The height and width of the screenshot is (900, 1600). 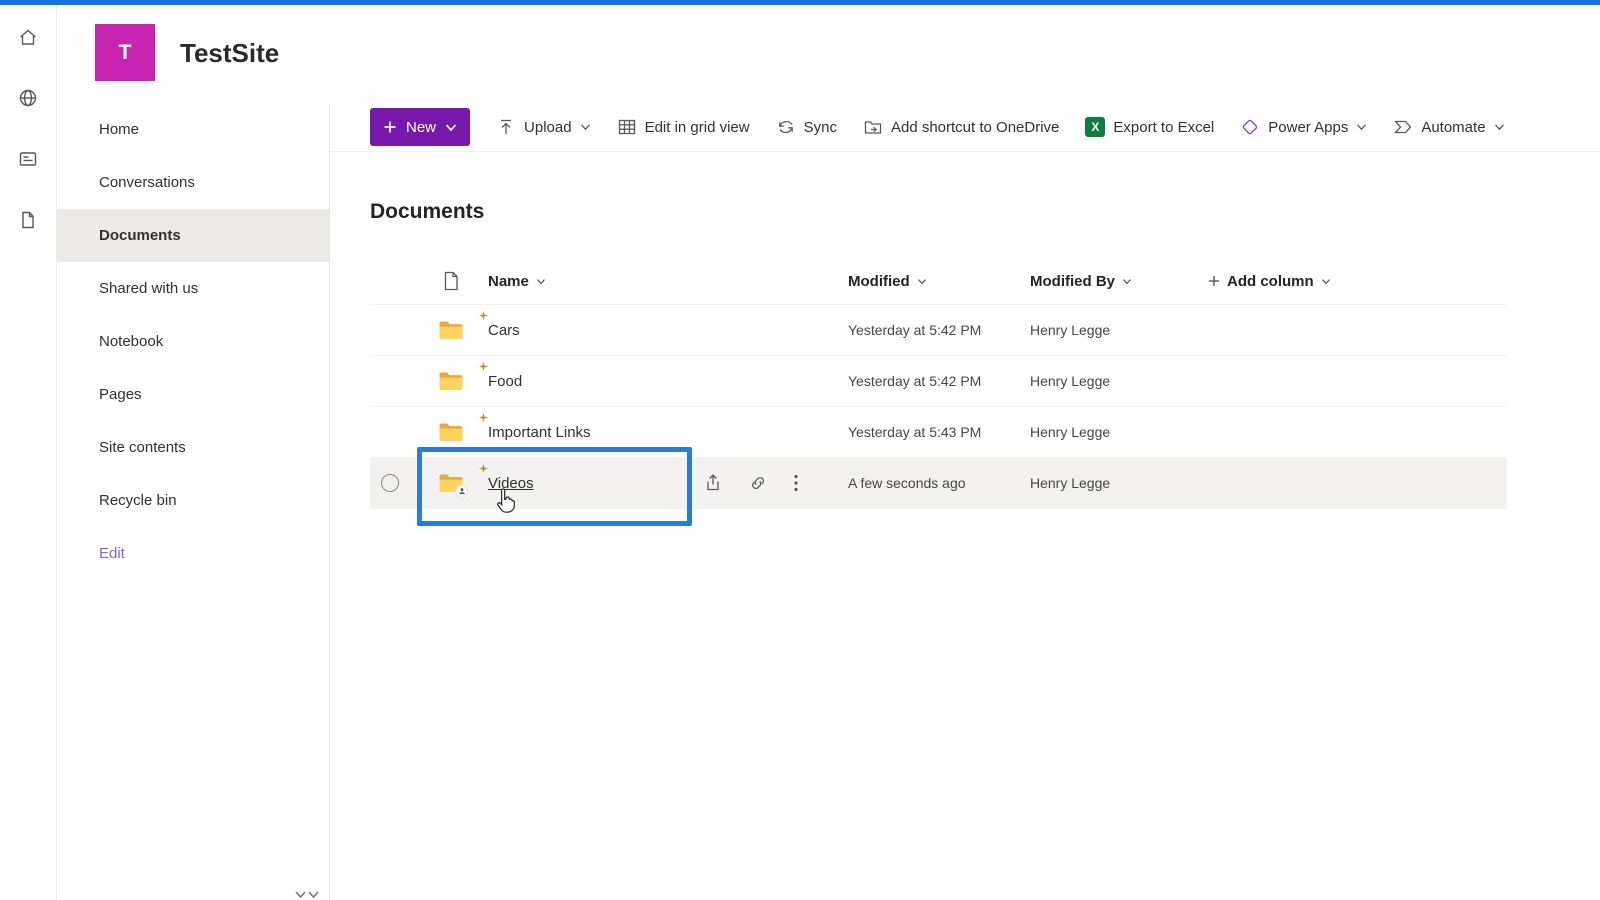 I want to click on sidebar-item-recycle-bin: Recycle bin, so click(x=193, y=500).